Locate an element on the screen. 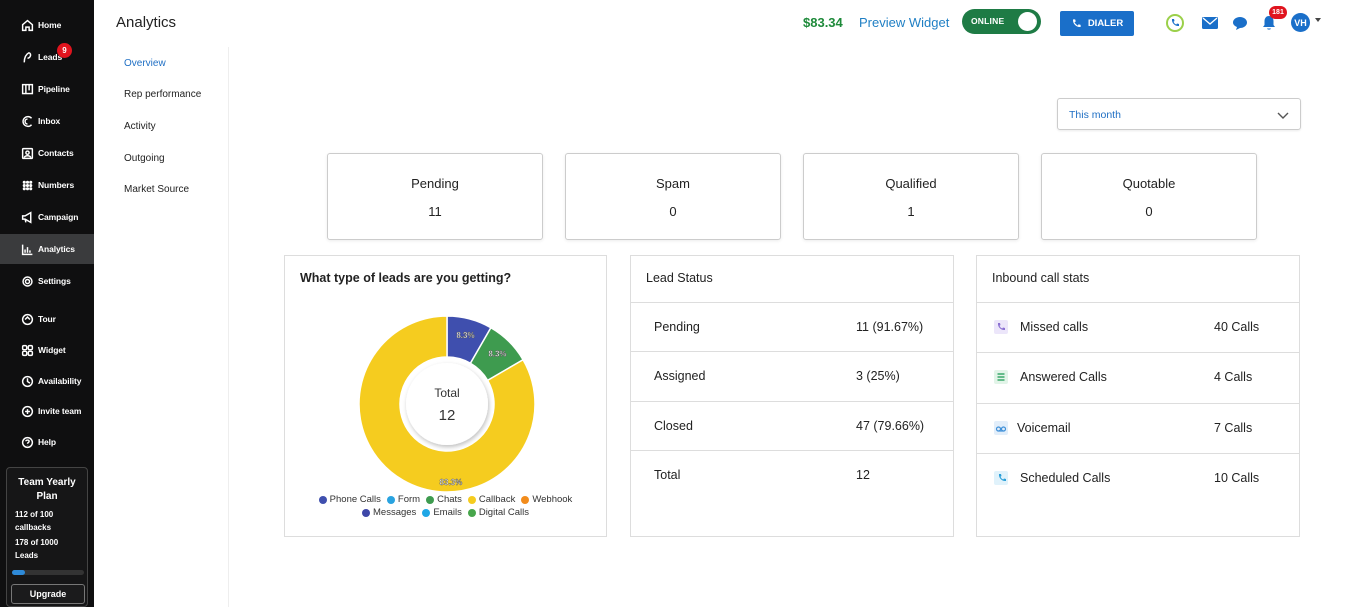  sidebar-item-label: Inbox is located at coordinates (49, 121).